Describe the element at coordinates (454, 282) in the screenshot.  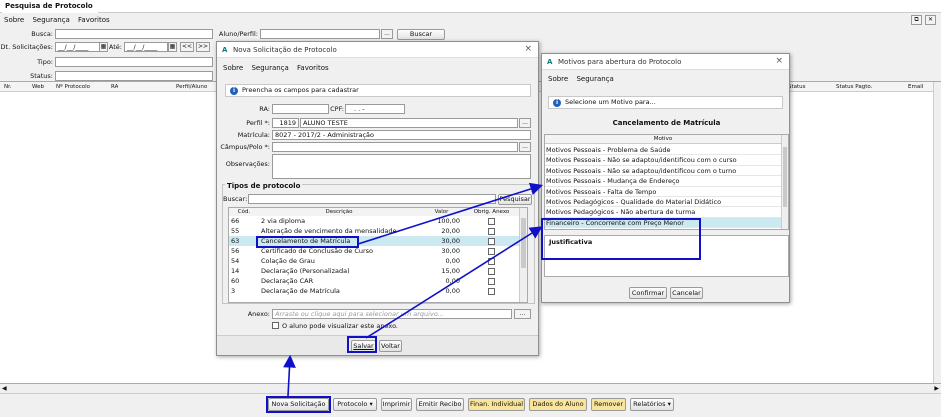
I see `arrow-salvar-to-motivos` at that location.